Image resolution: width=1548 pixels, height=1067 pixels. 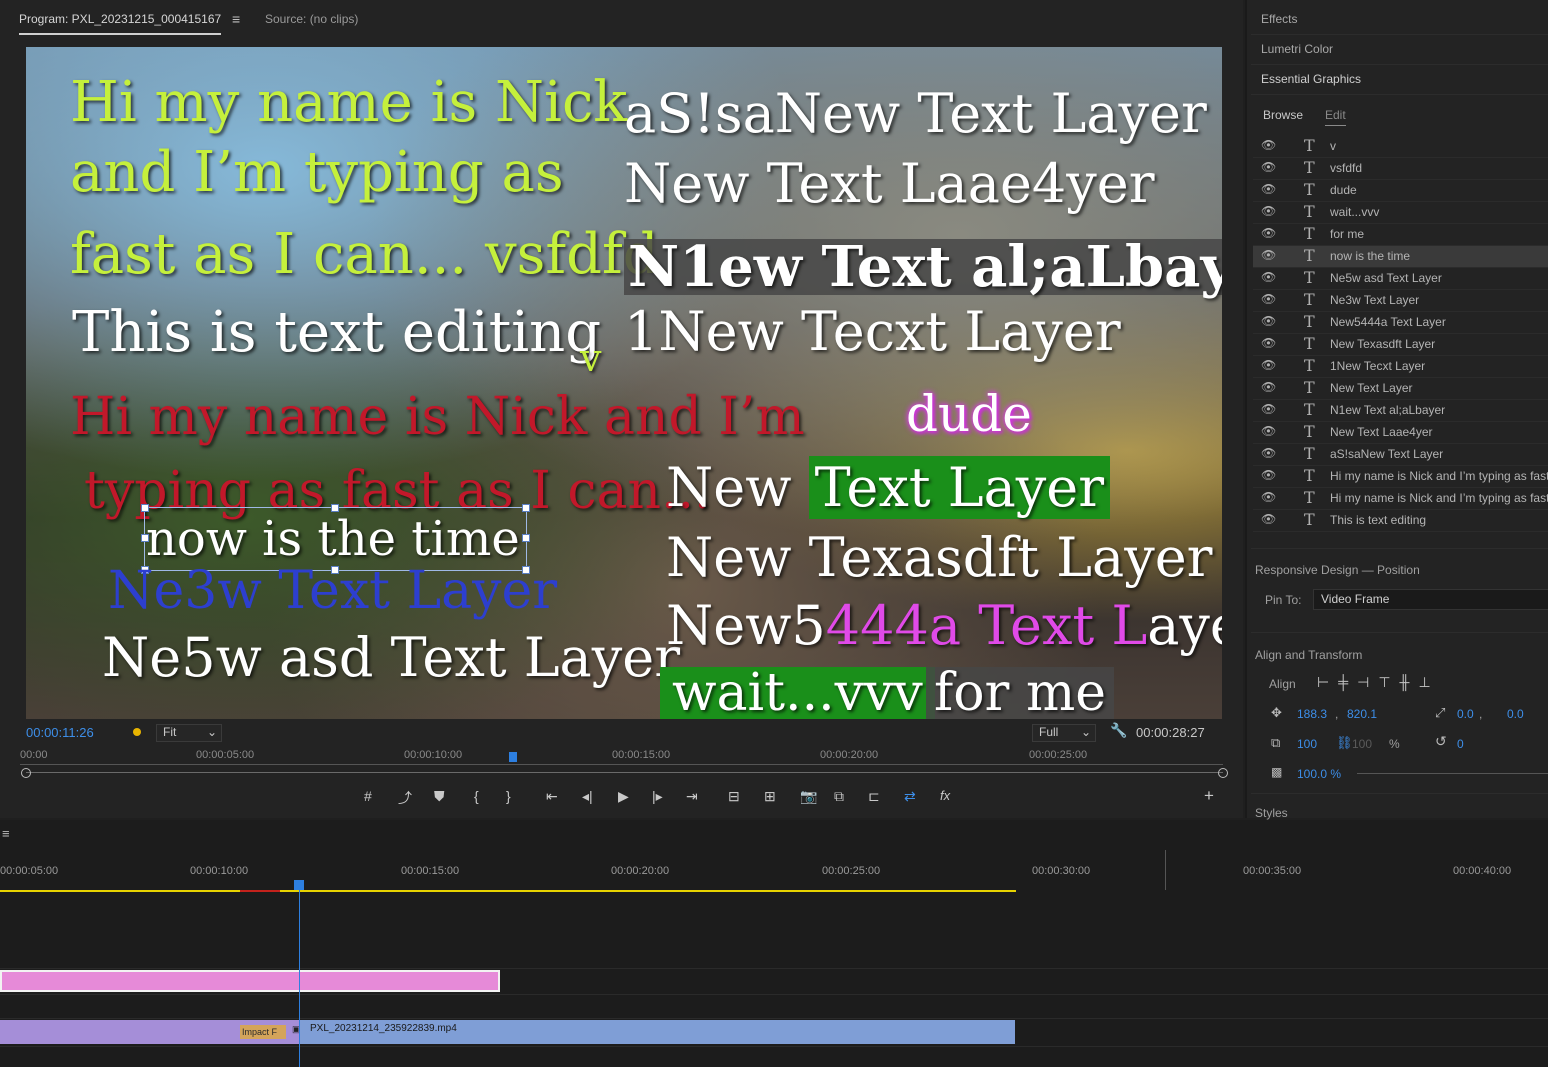 What do you see at coordinates (623, 796) in the screenshot?
I see `play-button: ▶` at bounding box center [623, 796].